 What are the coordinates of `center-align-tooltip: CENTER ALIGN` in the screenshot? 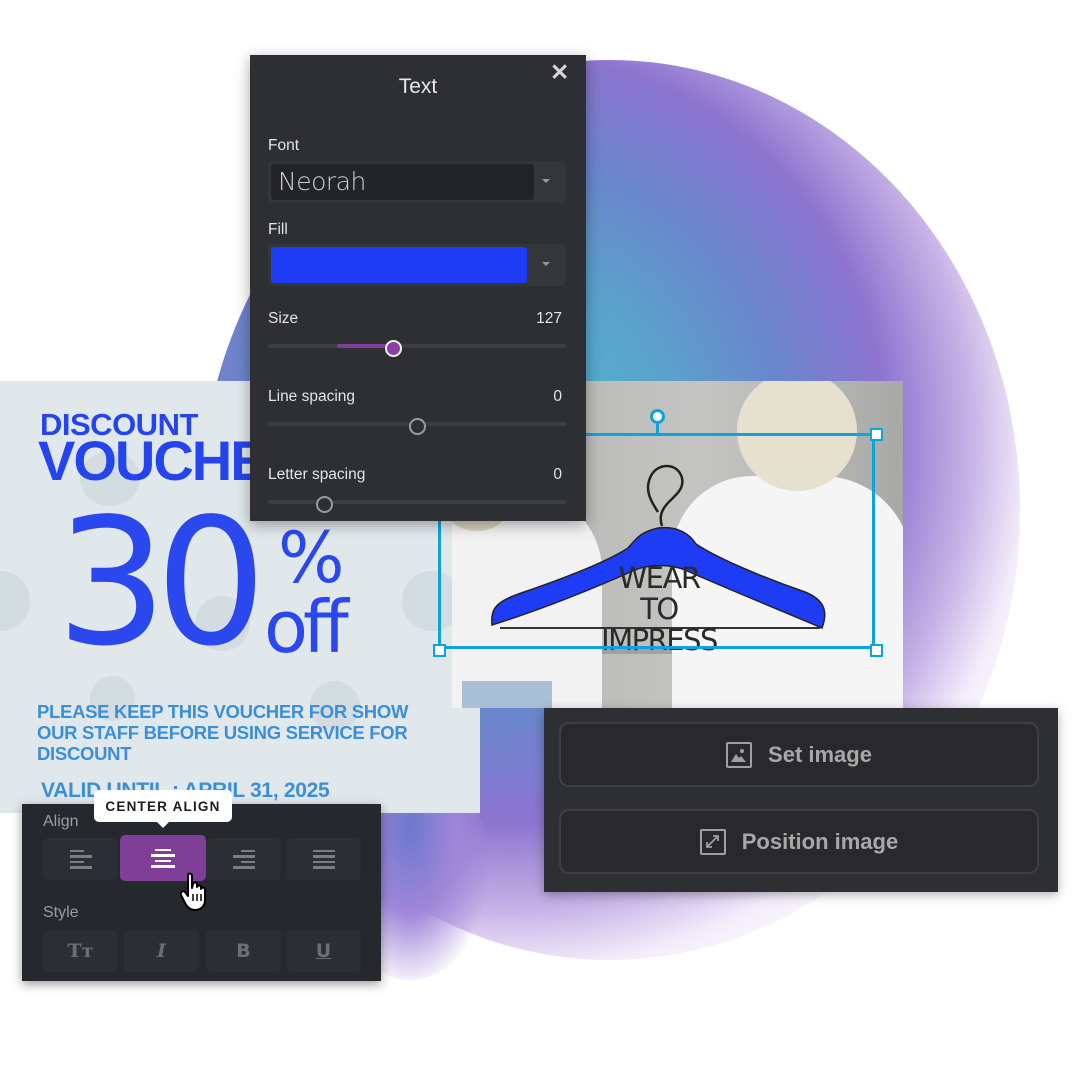 It's located at (163, 806).